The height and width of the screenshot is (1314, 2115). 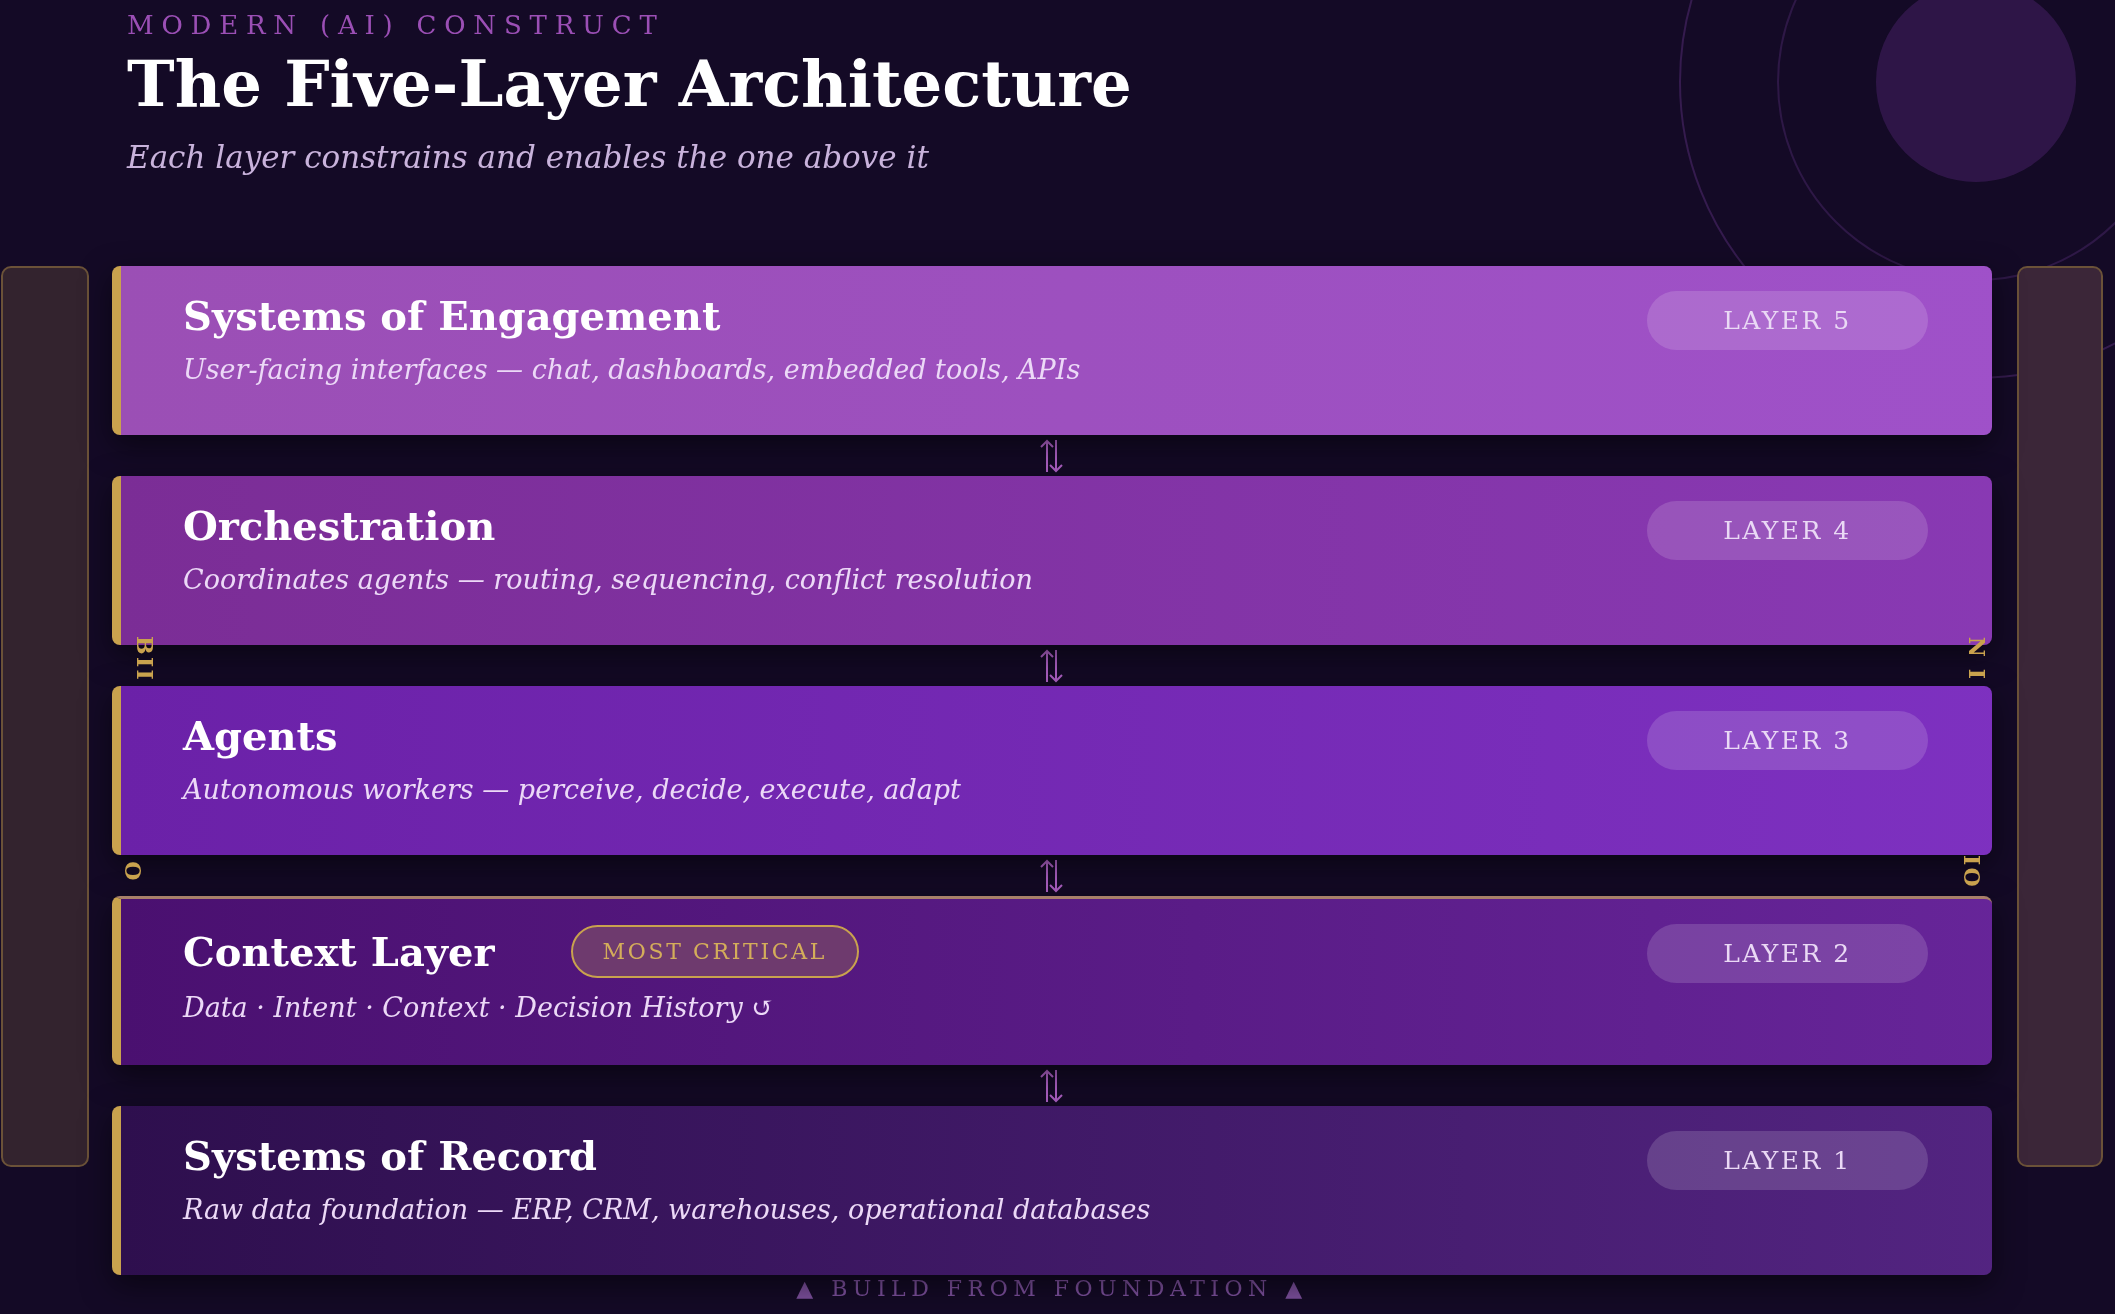 I want to click on layer-description: Raw data foundation — ERP, CRM, warehouses, operational databases, so click(x=667, y=1210).